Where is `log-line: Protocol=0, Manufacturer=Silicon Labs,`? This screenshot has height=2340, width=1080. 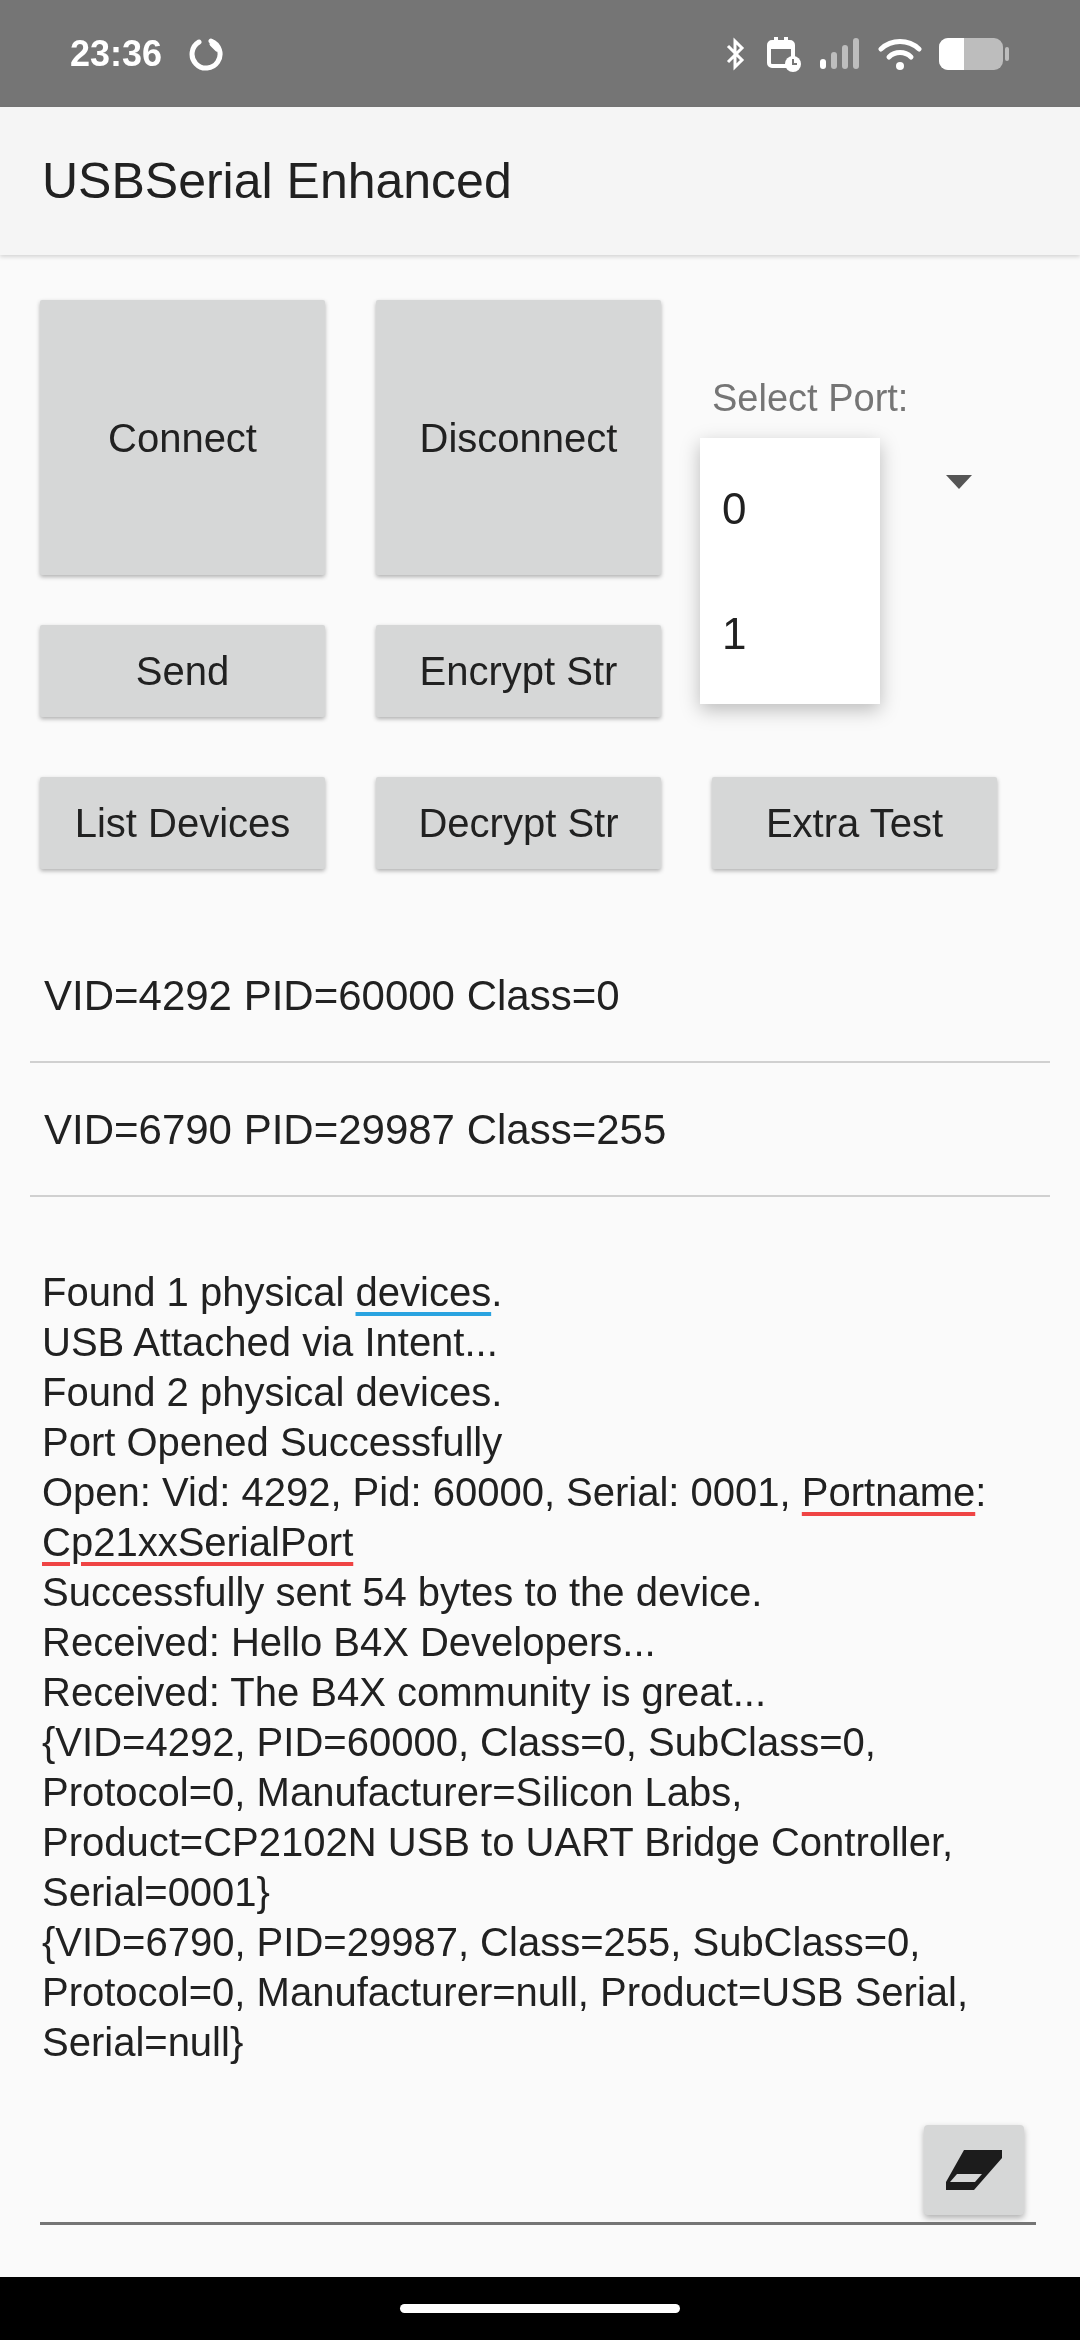
log-line: Protocol=0, Manufacturer=Silicon Labs, is located at coordinates (393, 1792).